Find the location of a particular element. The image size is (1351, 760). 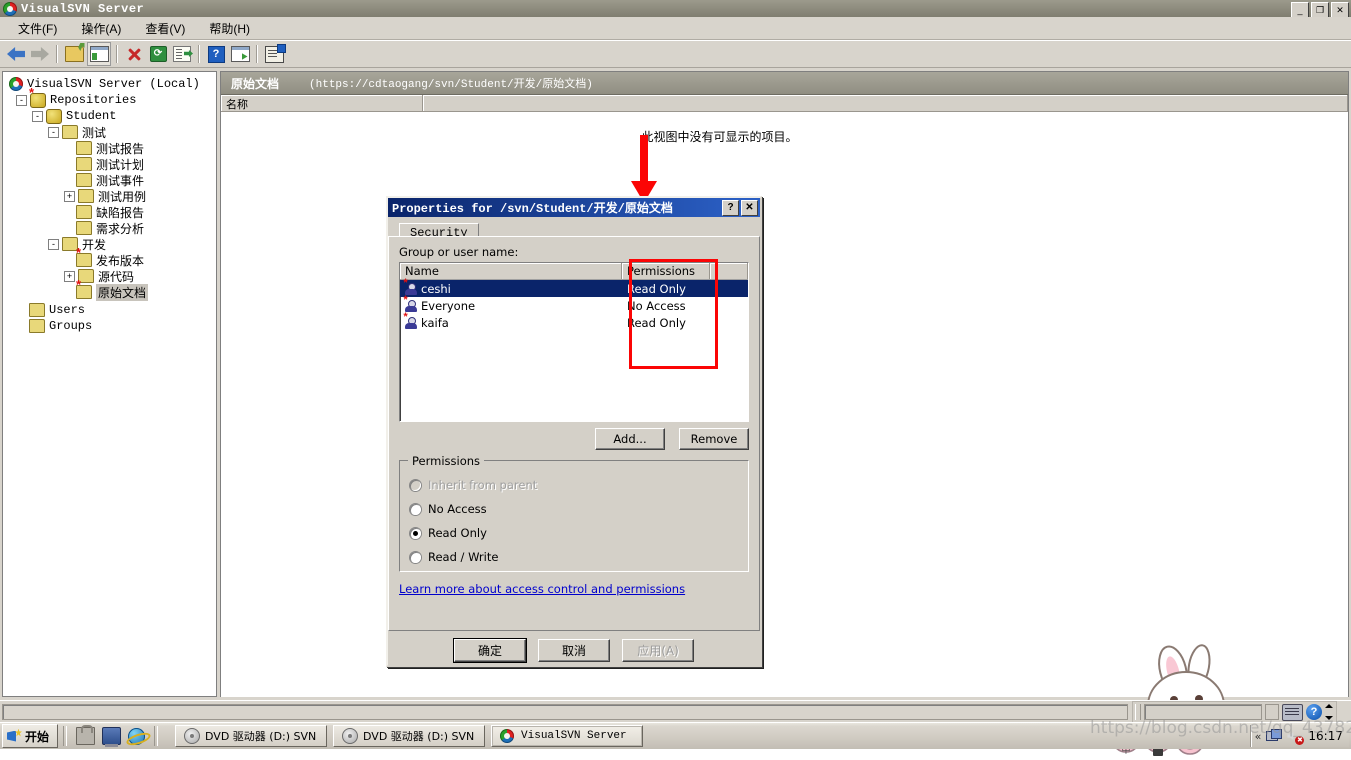

refresh-icon: ⟳ is located at coordinates (158, 54).